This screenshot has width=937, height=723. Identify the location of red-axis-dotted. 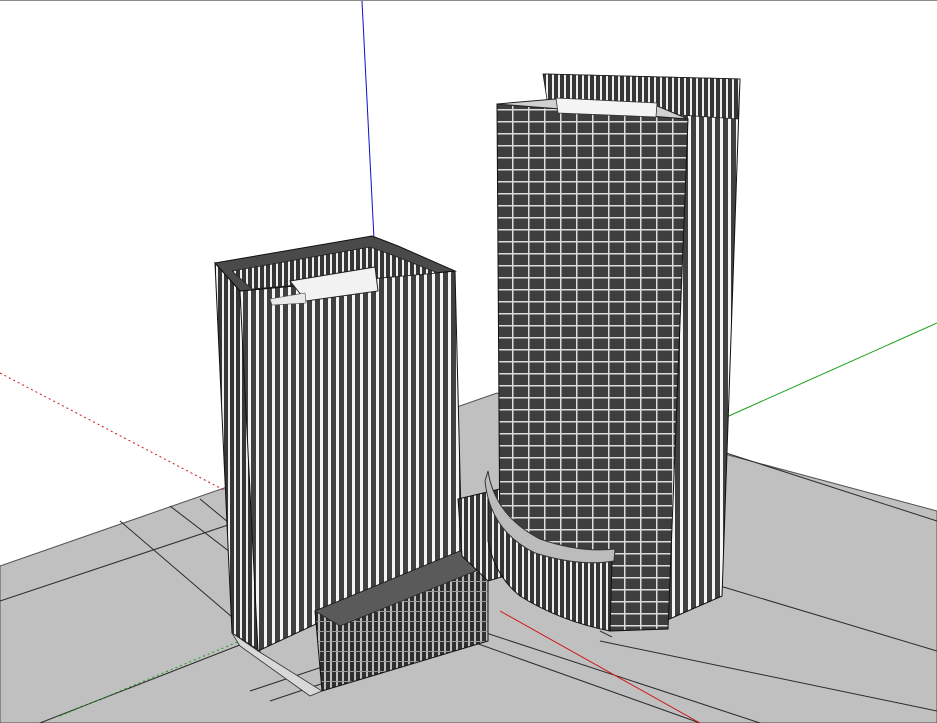
(123, 437).